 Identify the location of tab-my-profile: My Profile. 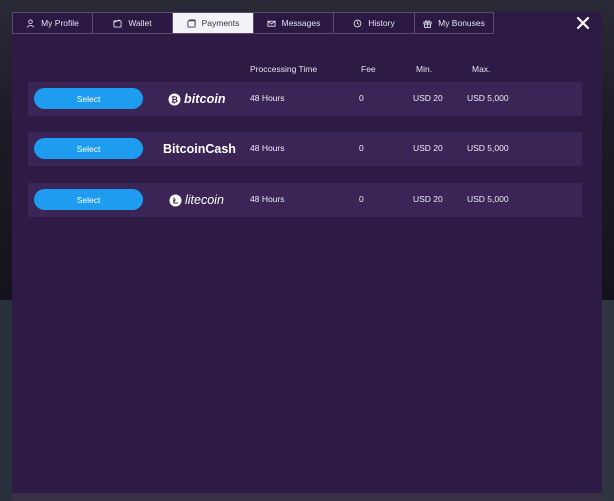
(52, 23).